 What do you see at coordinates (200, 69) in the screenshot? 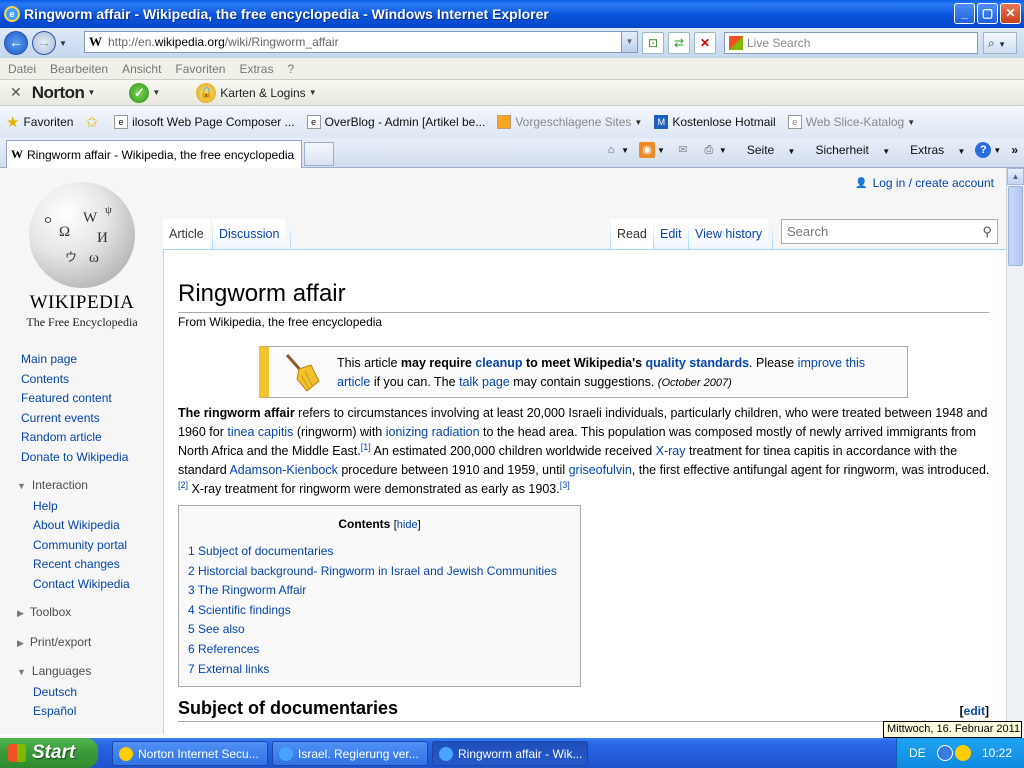
I see `menu-favorites: Favoriten` at bounding box center [200, 69].